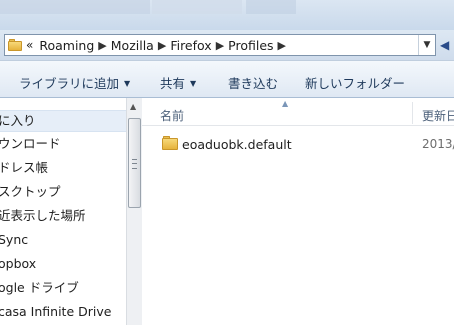 The image size is (454, 325). What do you see at coordinates (63, 168) in the screenshot?
I see `nav-item-address-book: ドレス帳` at bounding box center [63, 168].